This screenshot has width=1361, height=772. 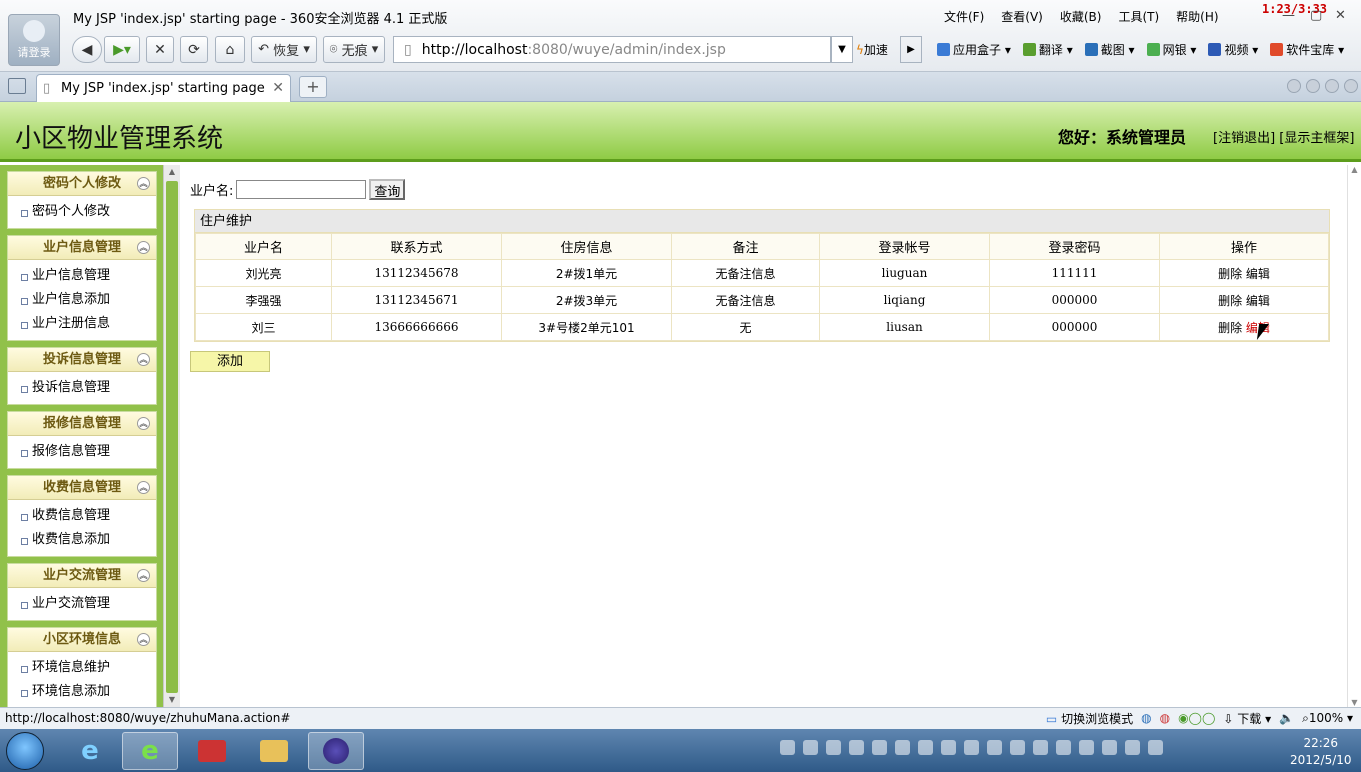 What do you see at coordinates (150, 751) in the screenshot?
I see `browser-360-icon: e` at bounding box center [150, 751].